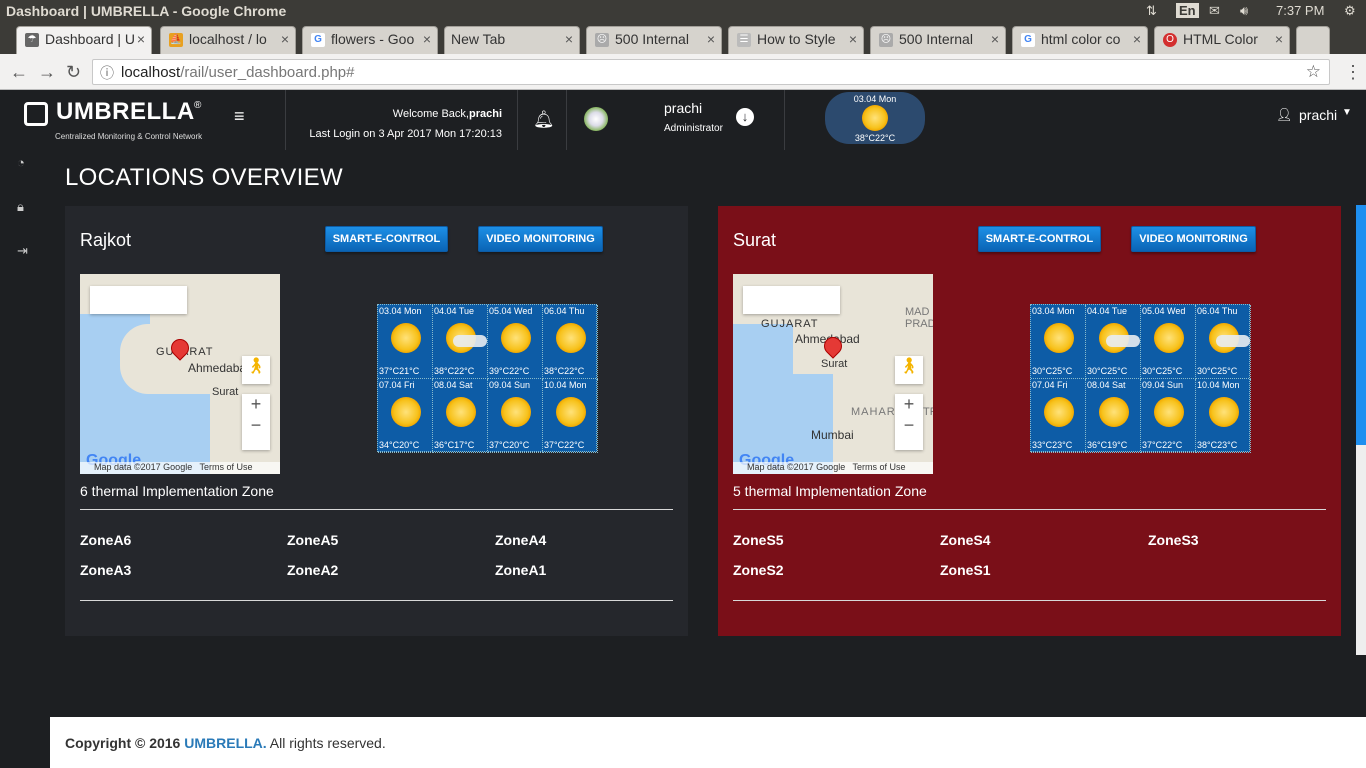 This screenshot has height=768, width=1366. What do you see at coordinates (832, 435) in the screenshot?
I see `map-label: Mumbai` at bounding box center [832, 435].